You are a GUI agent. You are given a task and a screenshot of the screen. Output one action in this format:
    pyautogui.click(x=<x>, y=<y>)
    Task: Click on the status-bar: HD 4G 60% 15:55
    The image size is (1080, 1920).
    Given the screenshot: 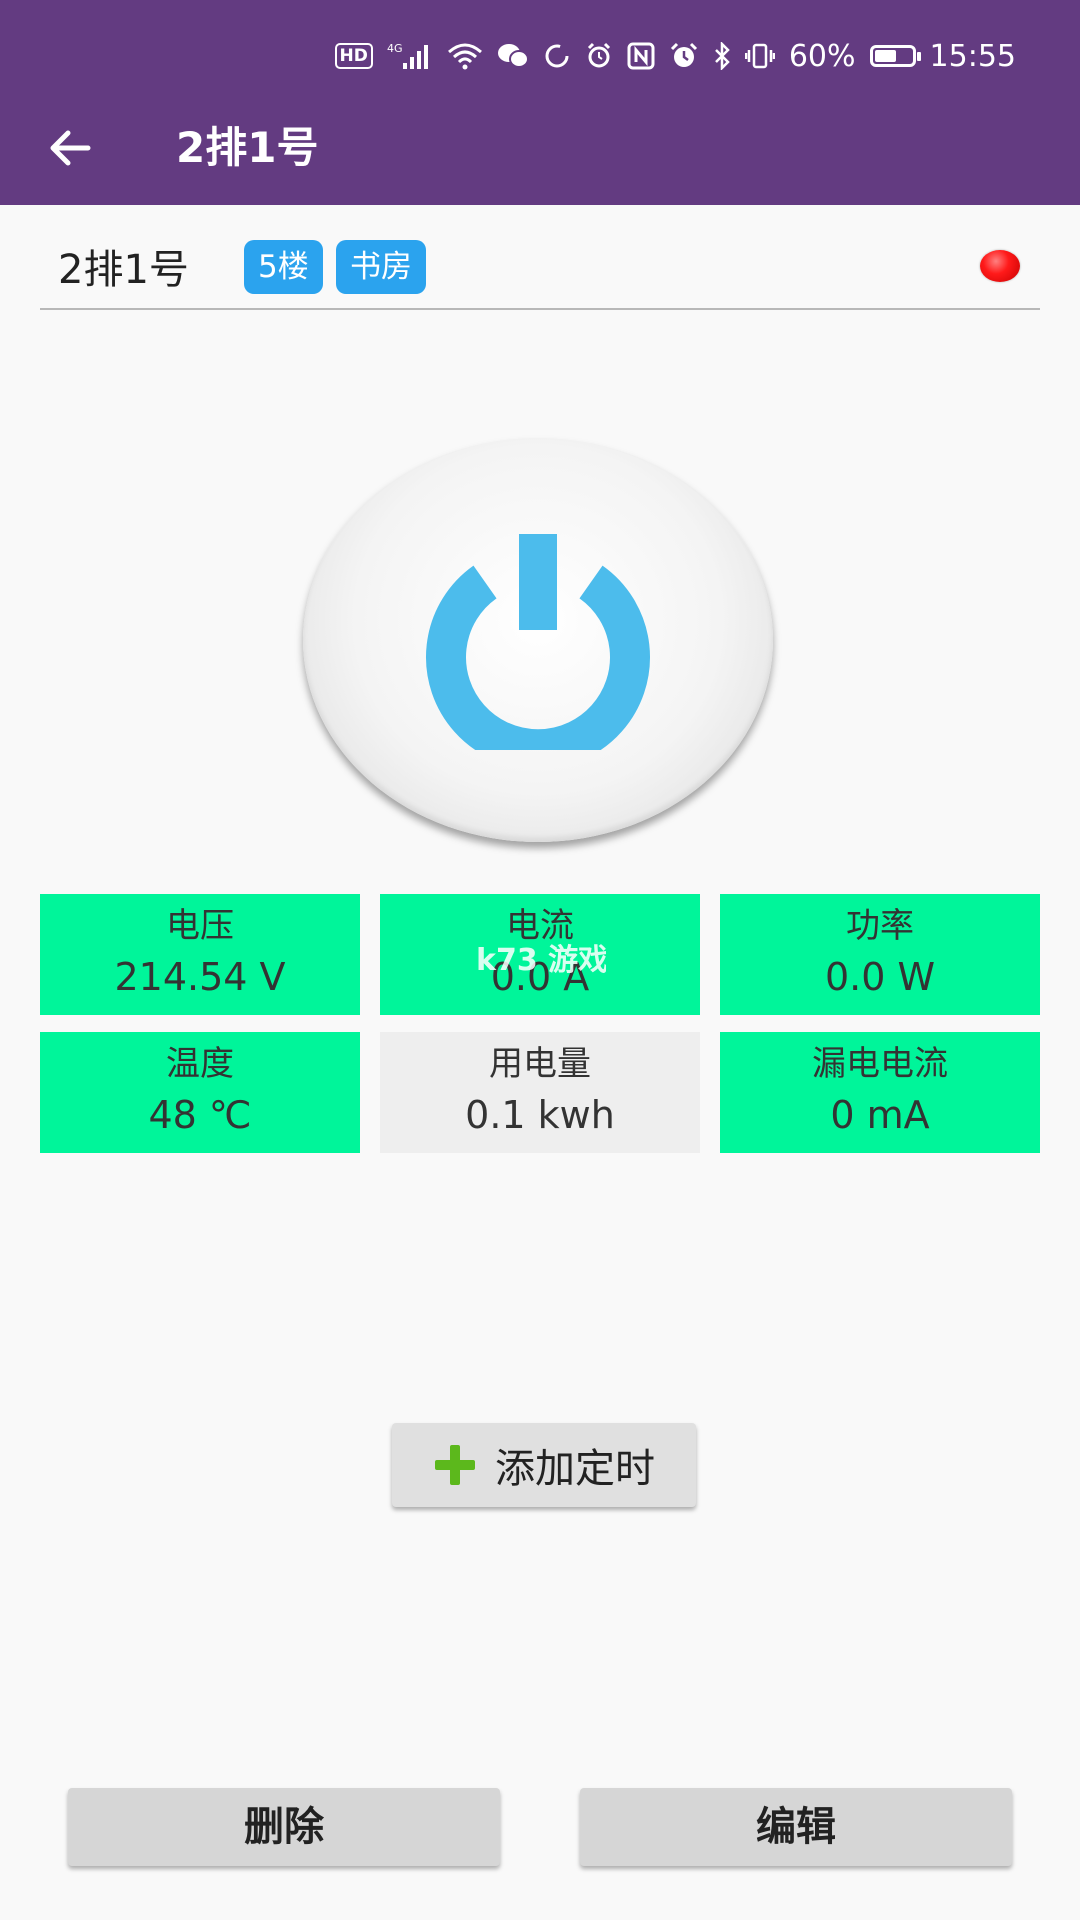 What is the action you would take?
    pyautogui.click(x=675, y=56)
    